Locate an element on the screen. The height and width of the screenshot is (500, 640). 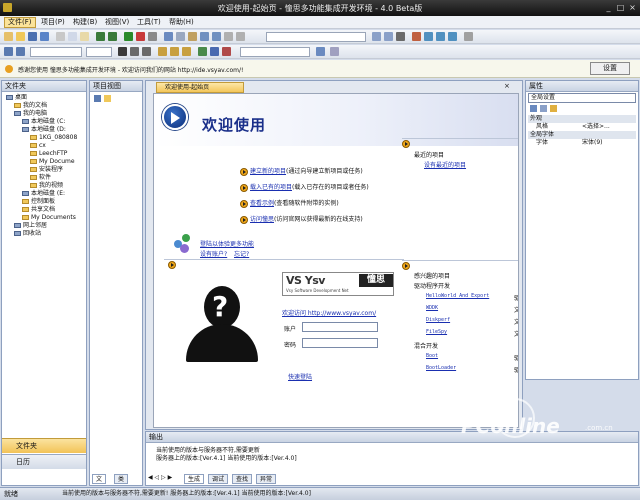
account-input is located at coordinates (340, 327).